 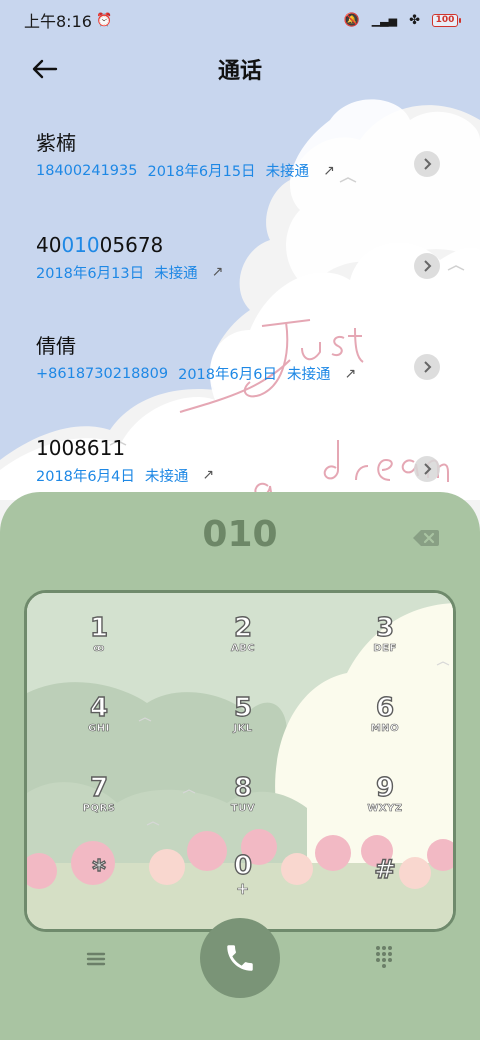 I want to click on key-1: 1 ꝏ, so click(x=99, y=647).